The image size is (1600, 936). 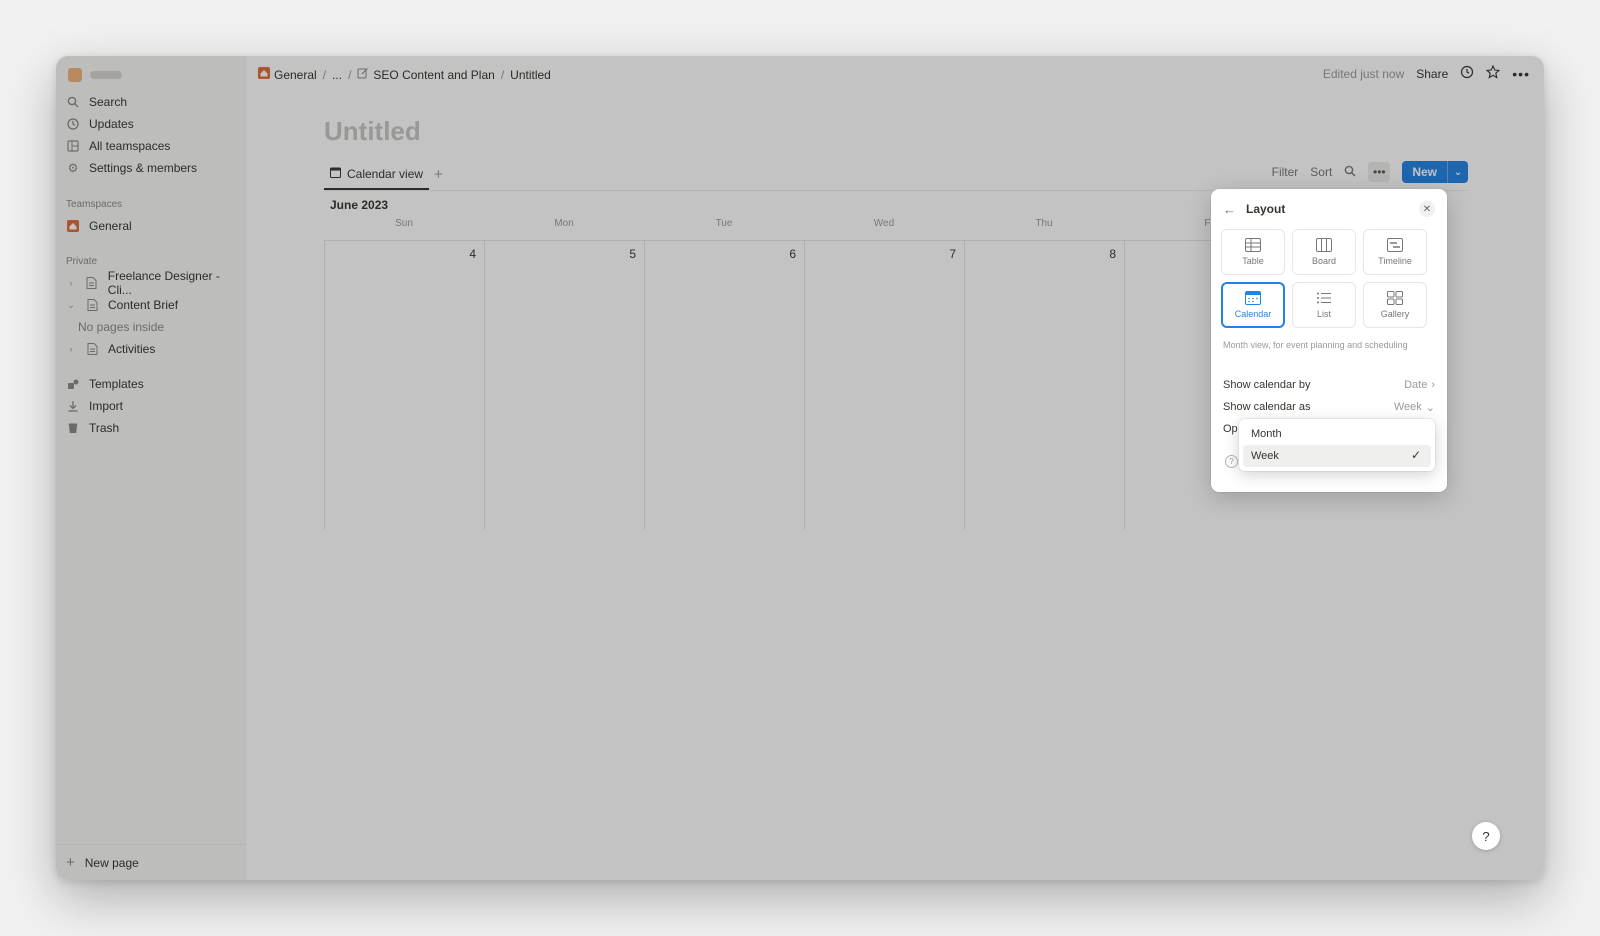 What do you see at coordinates (1324, 261) in the screenshot?
I see `layout-option-label: Board` at bounding box center [1324, 261].